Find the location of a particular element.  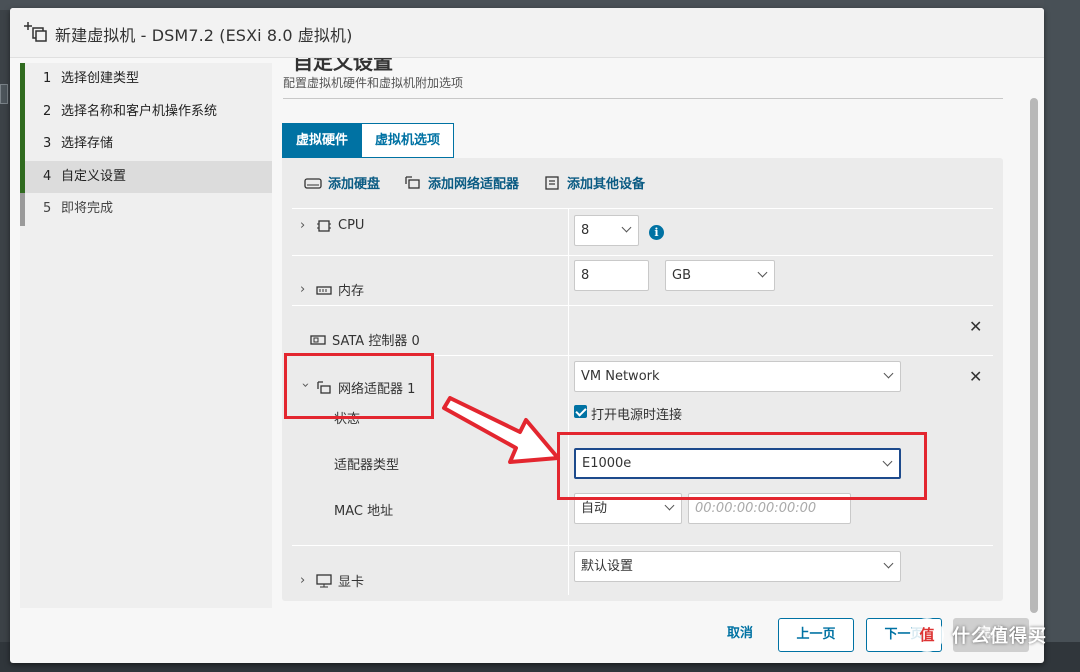

cancel-button: 取消 is located at coordinates (740, 635).